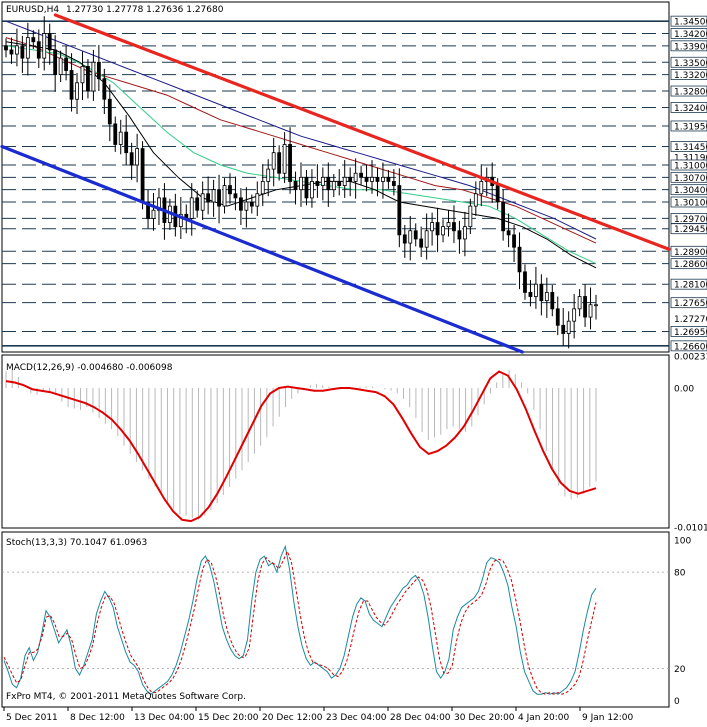 The width and height of the screenshot is (707, 727). What do you see at coordinates (228, 718) in the screenshot?
I see `time-tick-label: 15 Dec 20:00` at bounding box center [228, 718].